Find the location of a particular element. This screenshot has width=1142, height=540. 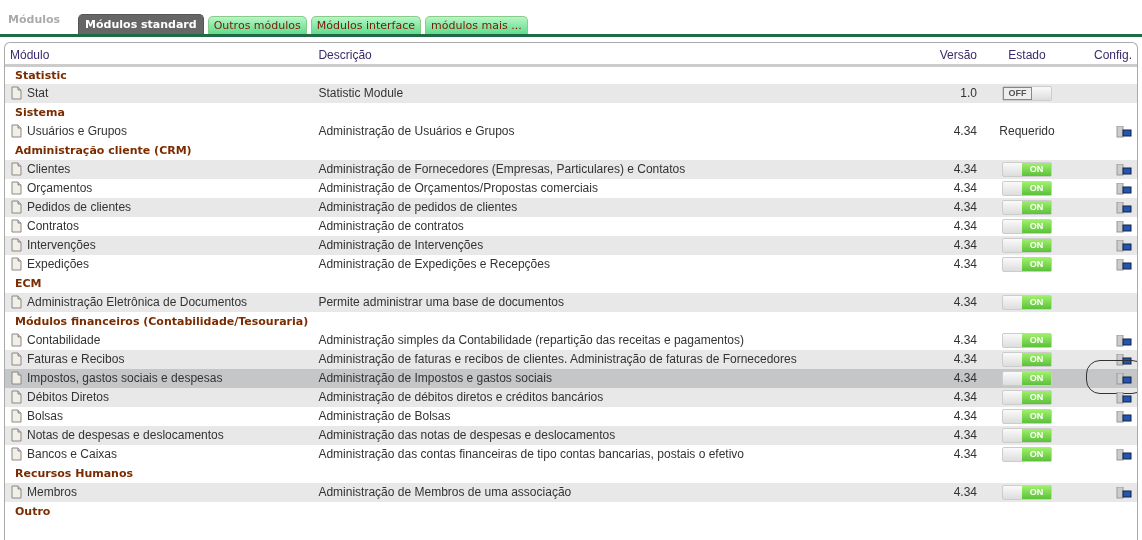

module-description: Administração de Usuários e Grupos is located at coordinates (416, 131).